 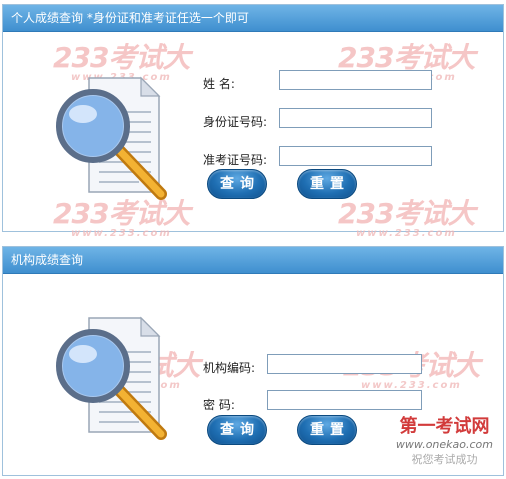 What do you see at coordinates (253, 18) in the screenshot?
I see `personal-query-header: 个人成绩查询 *身份证和准考证任选一个即可` at bounding box center [253, 18].